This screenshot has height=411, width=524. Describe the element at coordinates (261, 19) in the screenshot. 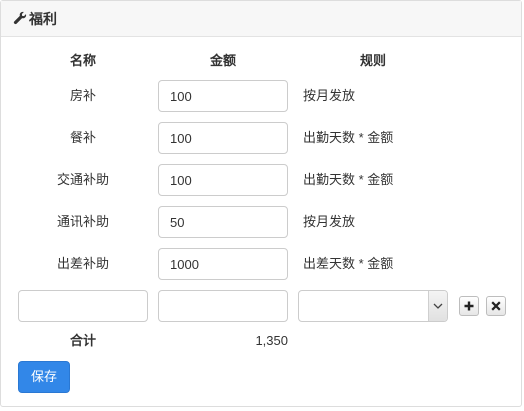

I see `panel-heading: 福利` at that location.